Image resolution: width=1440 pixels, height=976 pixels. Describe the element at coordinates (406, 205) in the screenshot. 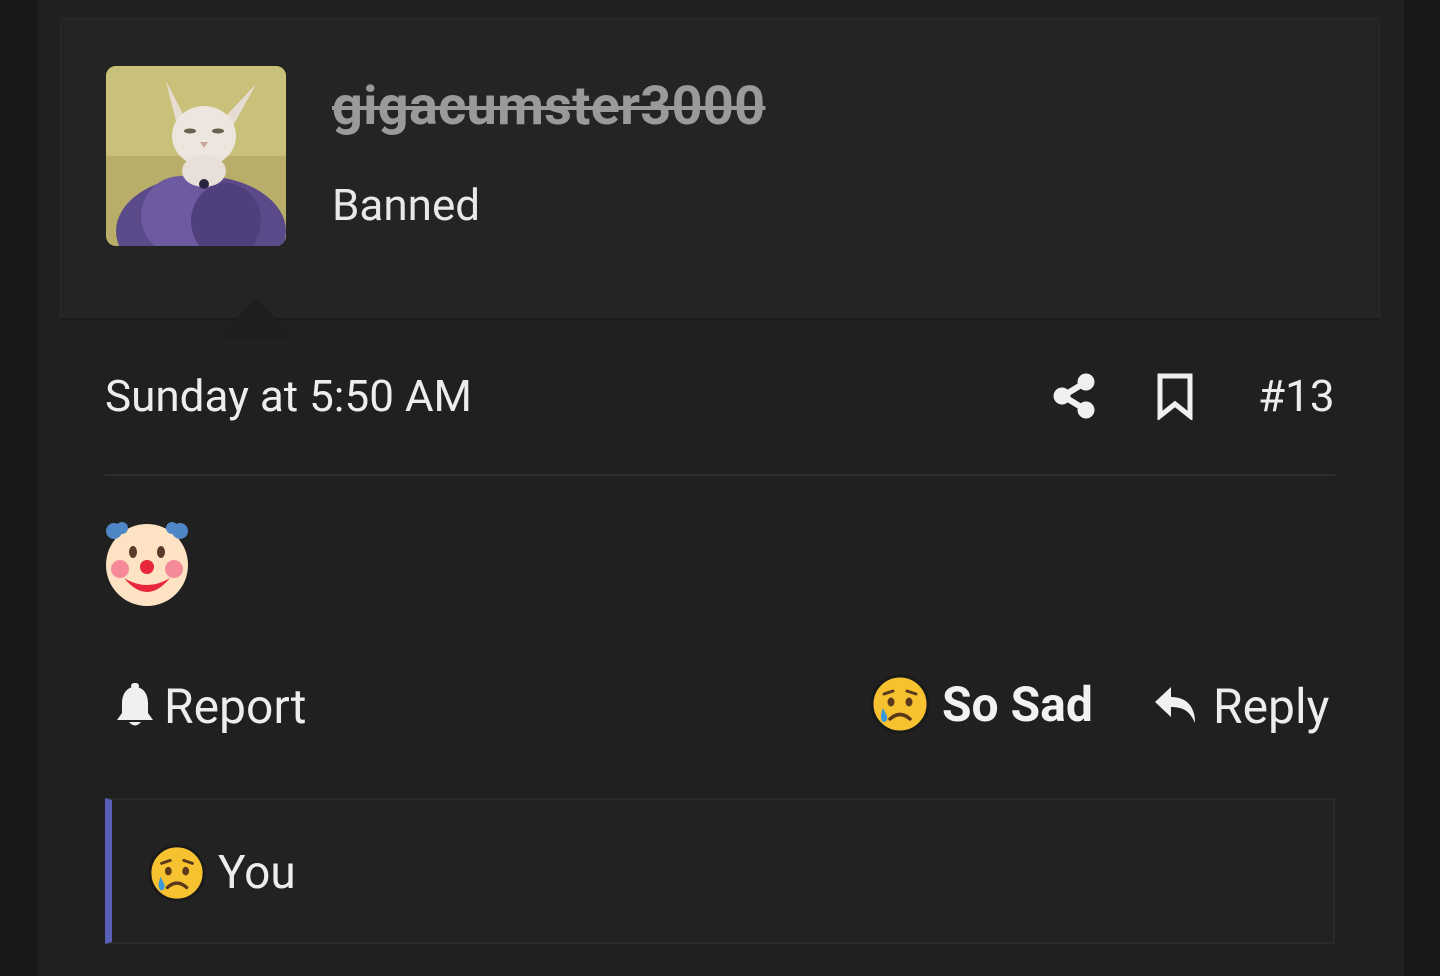

I see `user-title: Banned` at that location.